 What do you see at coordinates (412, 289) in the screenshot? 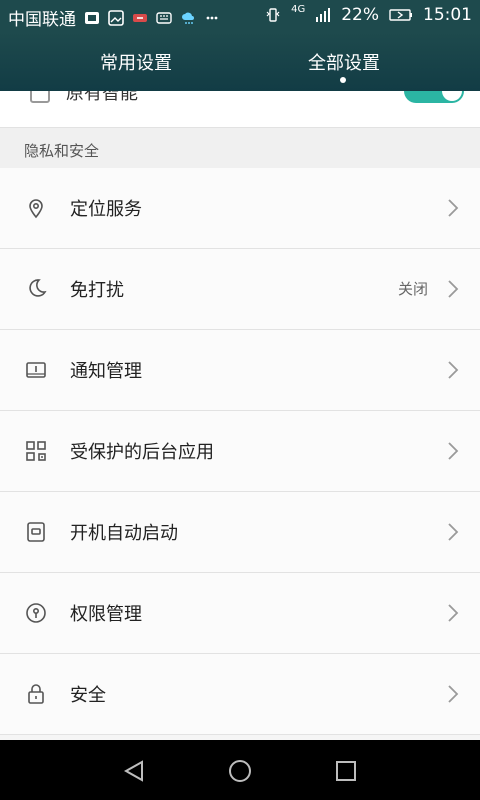
I see `item-value: 关闭` at bounding box center [412, 289].